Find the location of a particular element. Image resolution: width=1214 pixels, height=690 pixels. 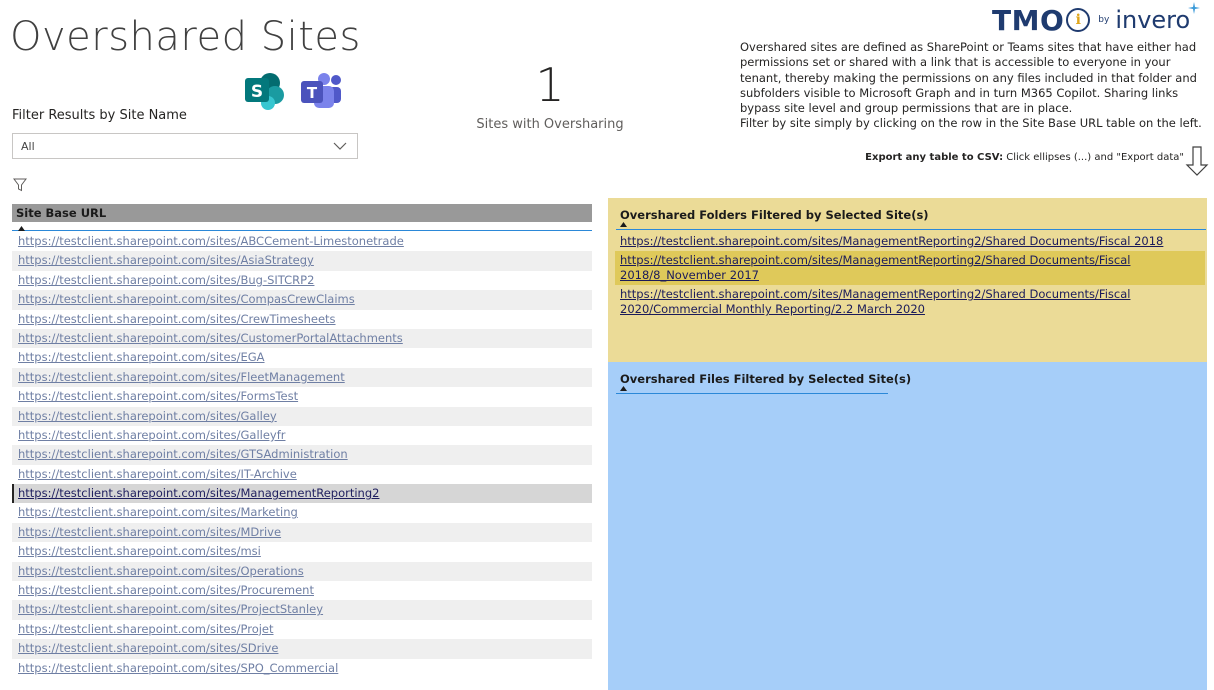

export-note-rest: Click ellipses (...) and "Export data" is located at coordinates (1093, 157).